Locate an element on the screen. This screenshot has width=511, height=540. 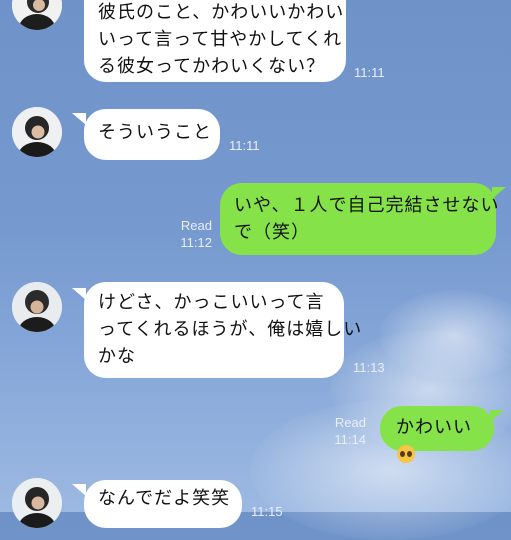
message-bubble: そういうこと is located at coordinates (152, 134).